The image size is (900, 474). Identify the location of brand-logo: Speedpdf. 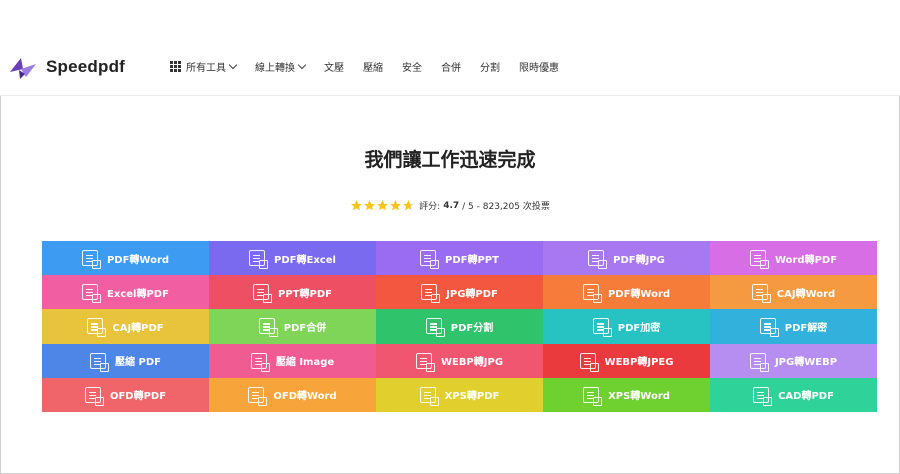
(66, 67).